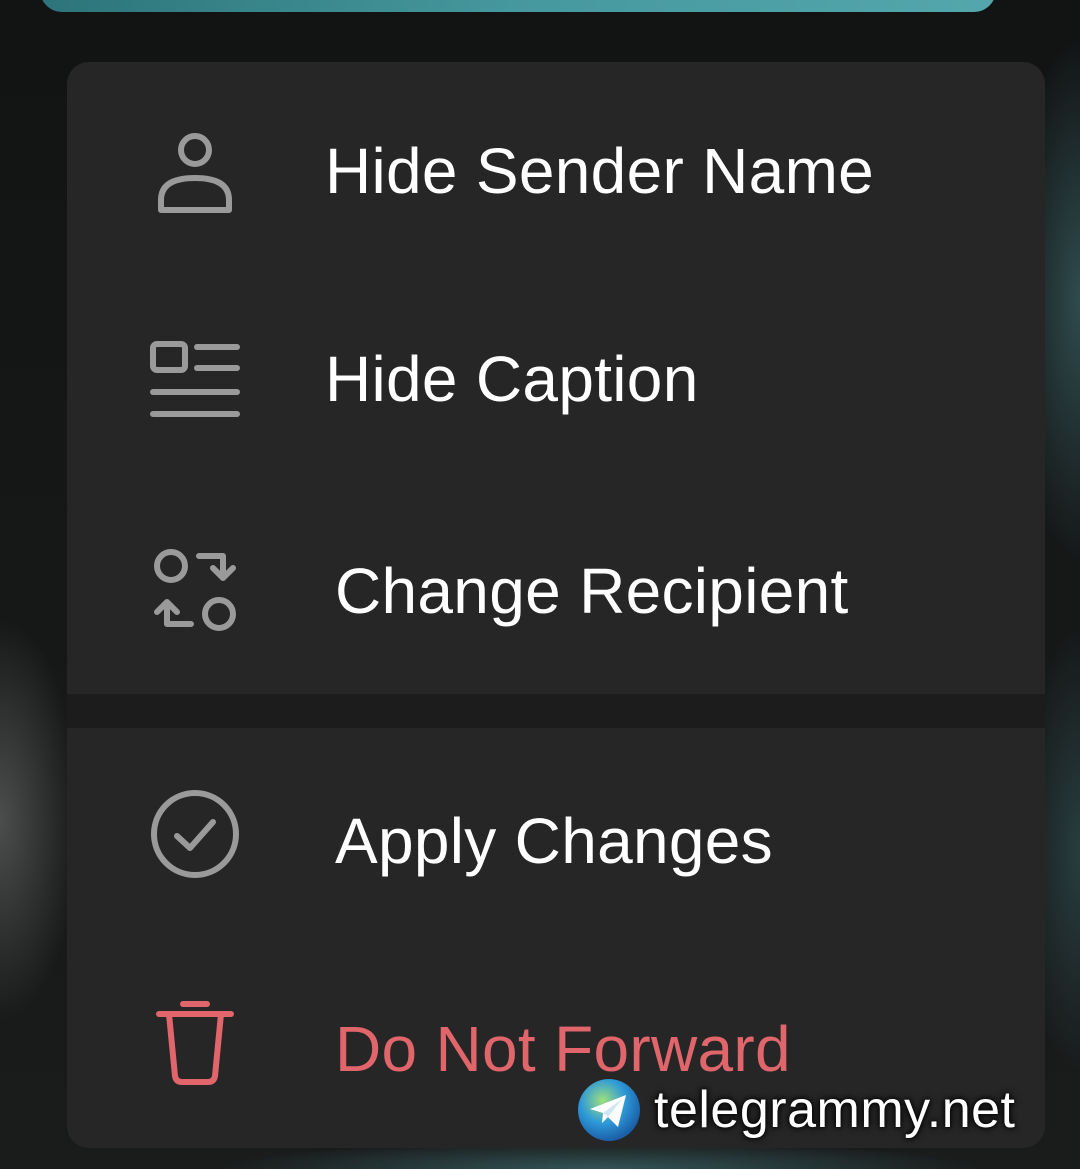 This screenshot has height=1169, width=1080. Describe the element at coordinates (600, 171) in the screenshot. I see `menu-item-label: Hide Sender Name` at that location.